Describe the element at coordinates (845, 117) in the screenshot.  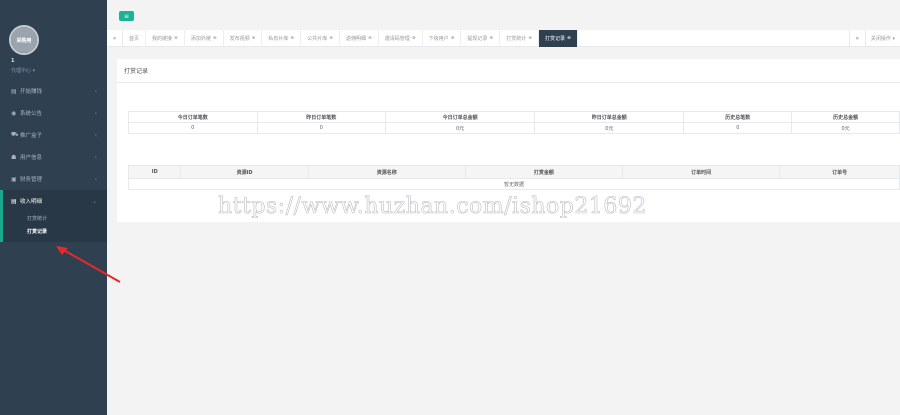
I see `stats-header: 历史总金额` at that location.